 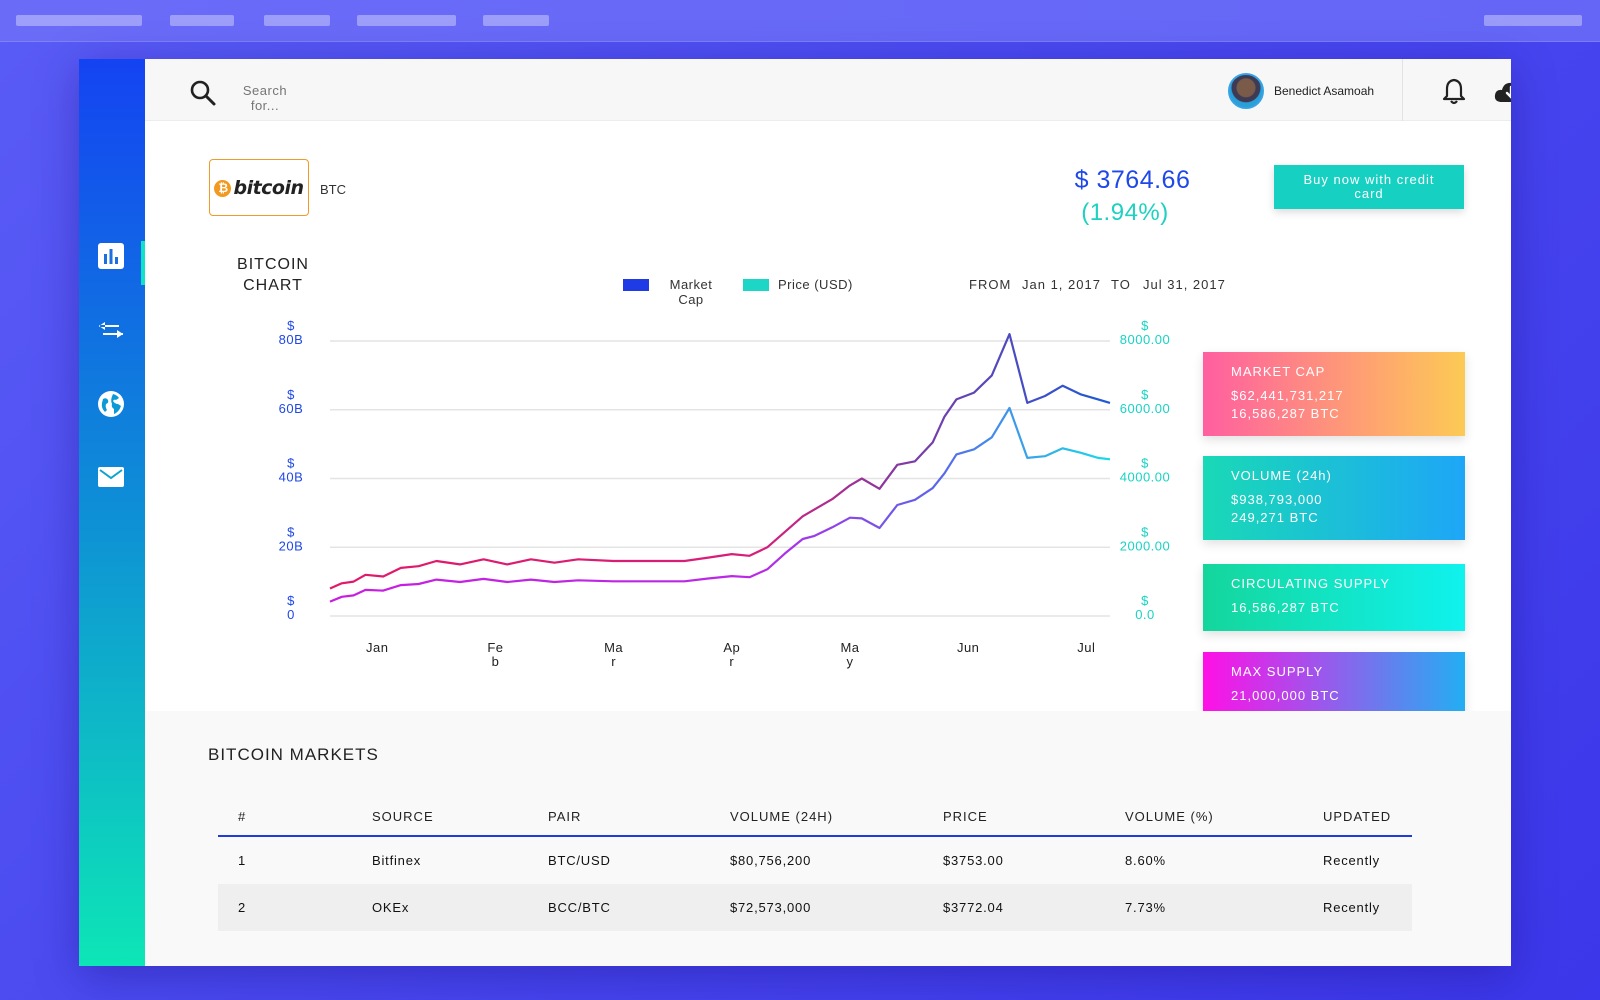 I want to click on price-series-line, so click(x=720, y=504).